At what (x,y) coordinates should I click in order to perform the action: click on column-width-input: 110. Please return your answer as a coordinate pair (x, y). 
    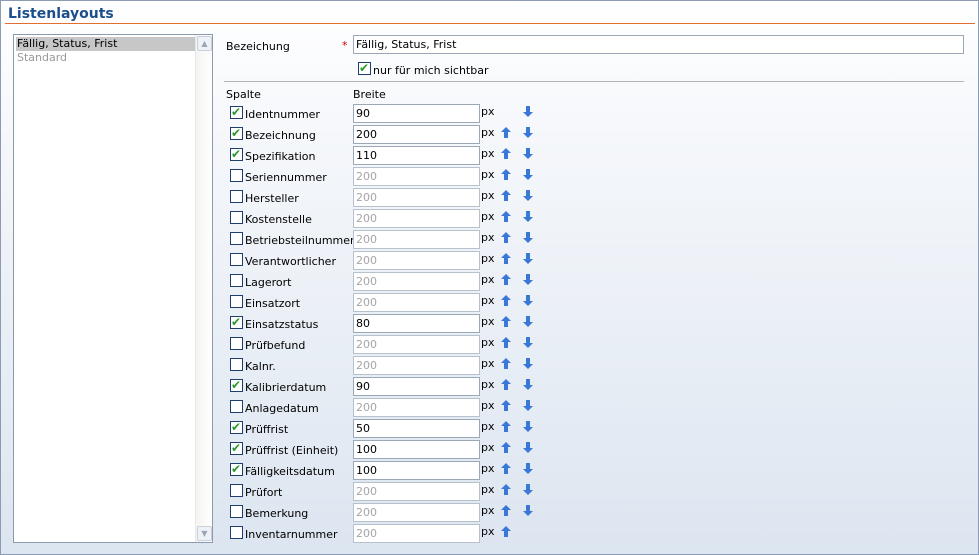
    Looking at the image, I should click on (416, 155).